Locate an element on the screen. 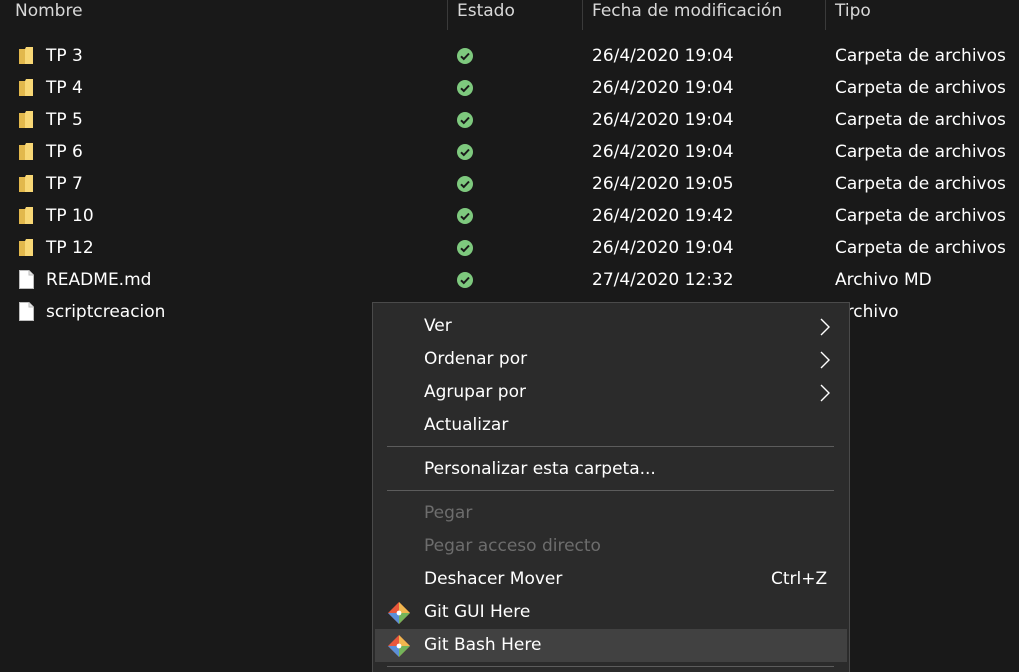 This screenshot has height=672, width=1019. menu-item-shortcut: Ctrl+Z is located at coordinates (799, 579).